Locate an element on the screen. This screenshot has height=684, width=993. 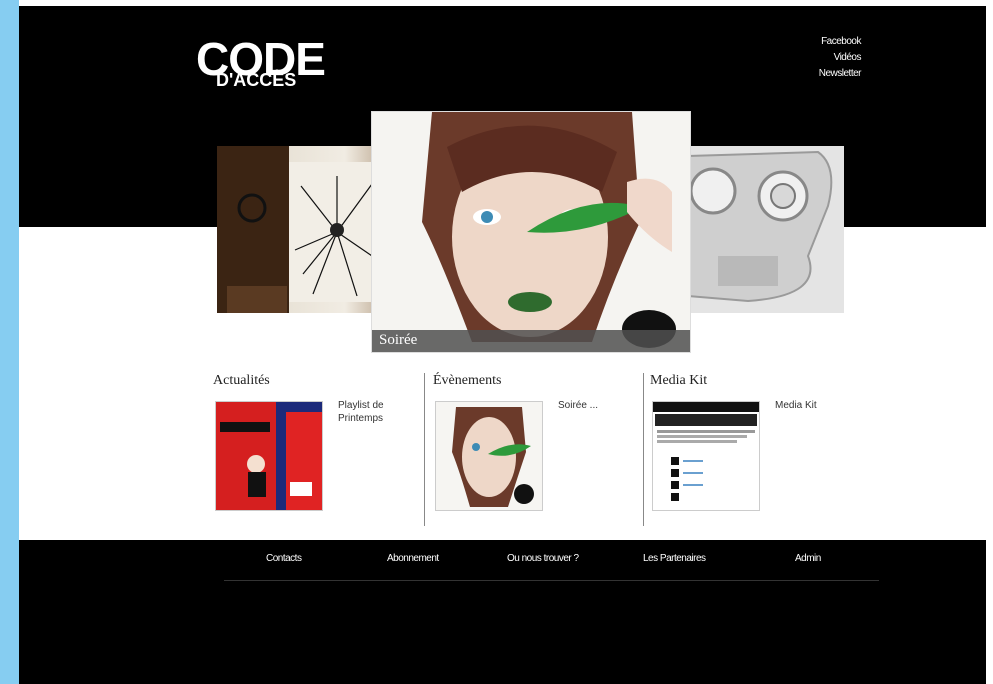
logo-word-acces: D'ACCÈS is located at coordinates (256, 80).